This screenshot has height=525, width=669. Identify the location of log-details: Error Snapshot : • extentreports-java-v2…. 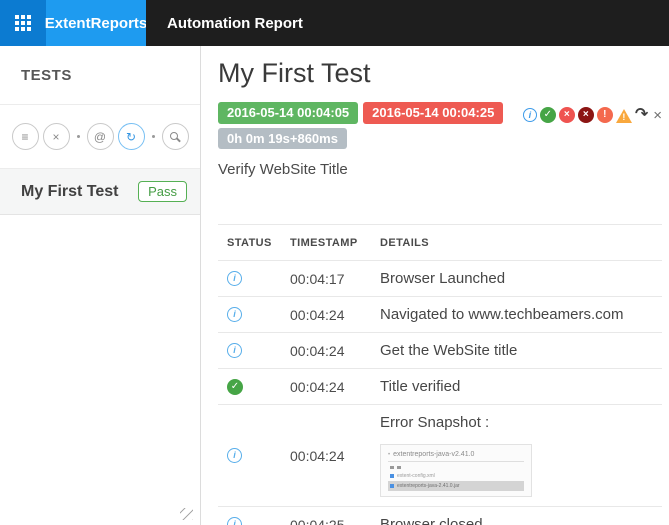
(521, 456).